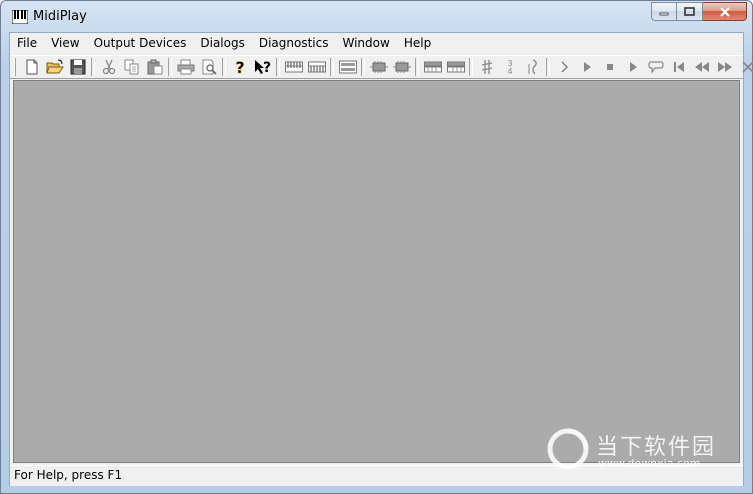  I want to click on print-preview-icon, so click(209, 67).